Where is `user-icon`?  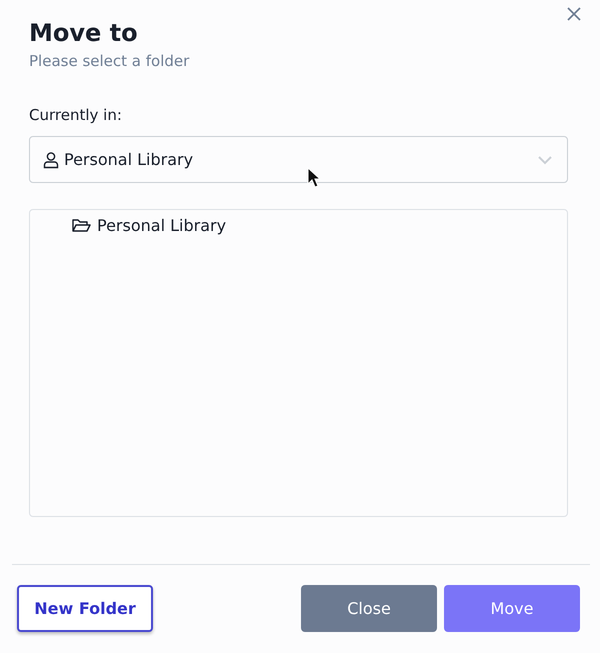 user-icon is located at coordinates (51, 159).